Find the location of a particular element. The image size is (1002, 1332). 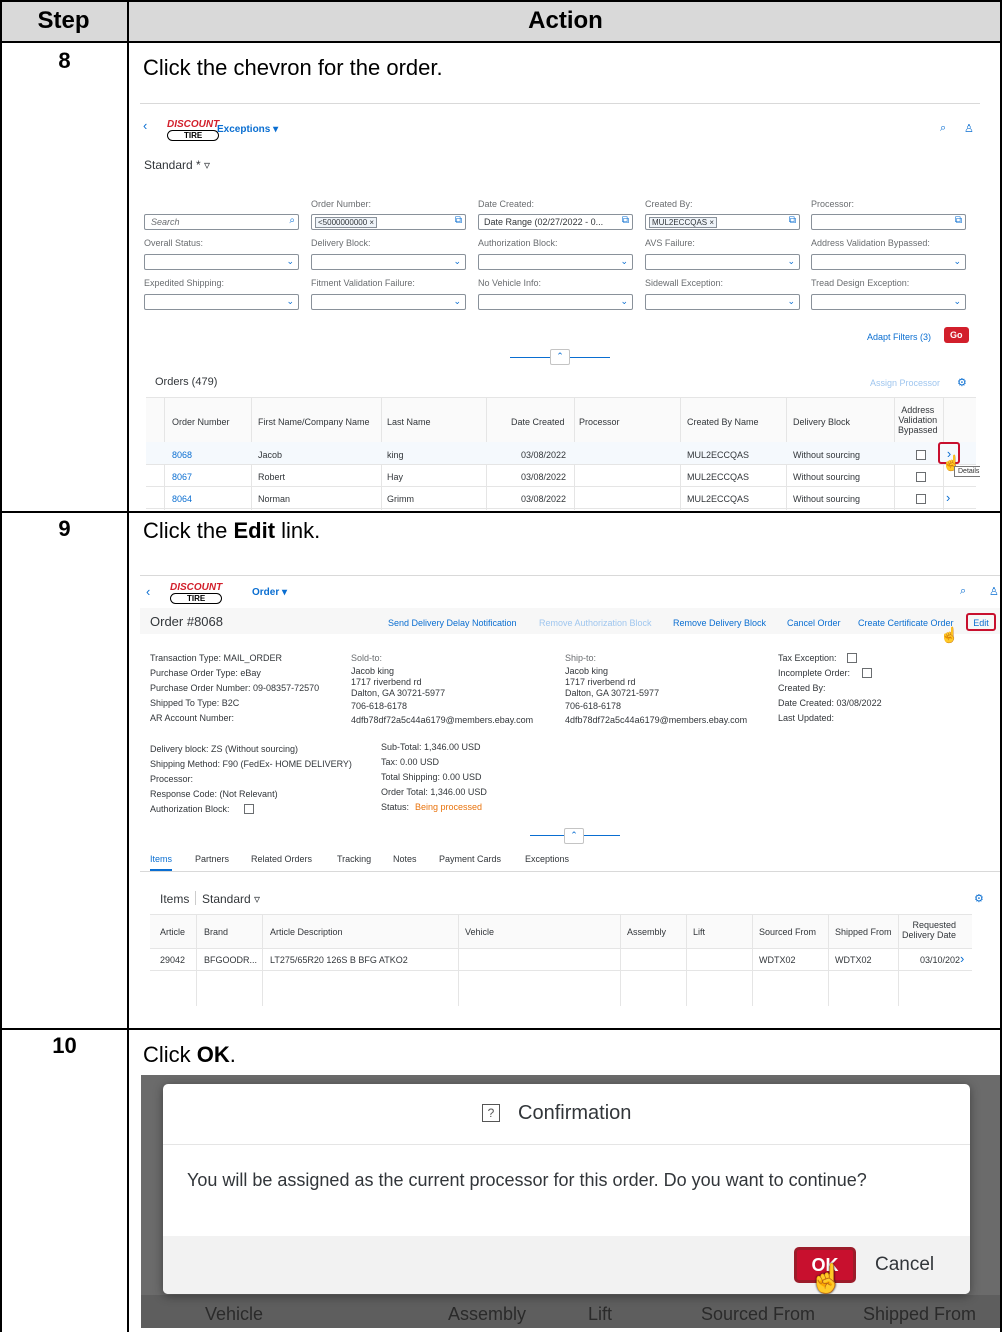

cell-last-name: Hay is located at coordinates (395, 477).